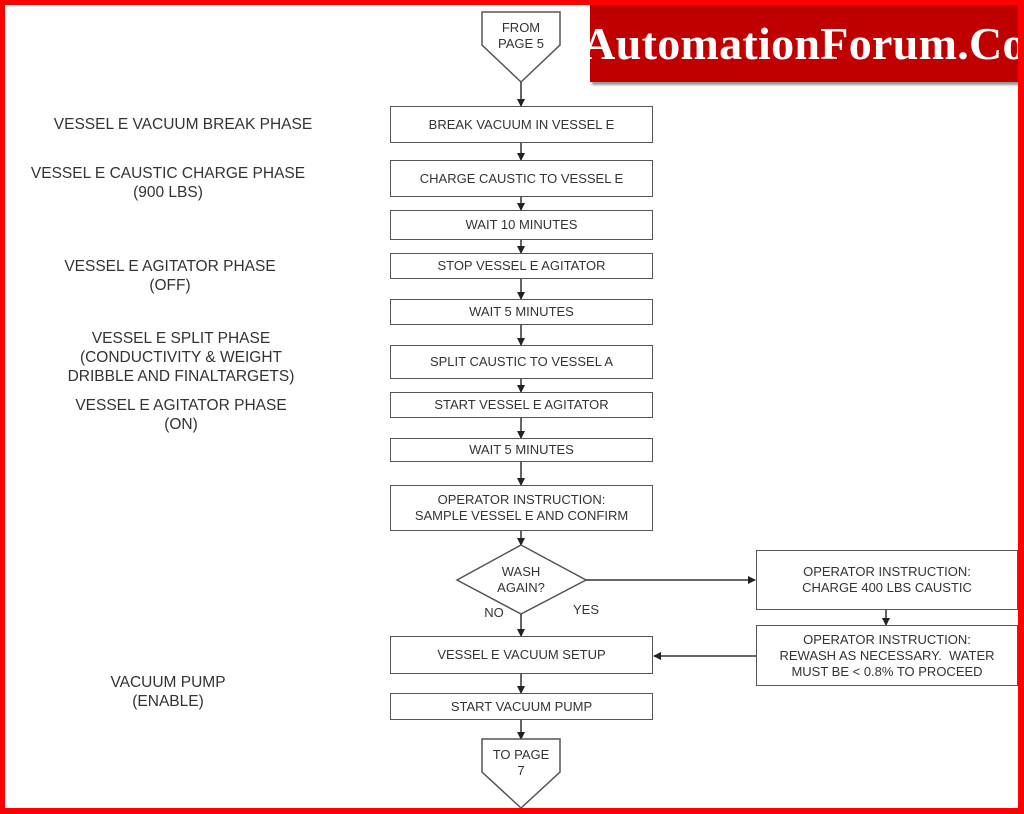 Image resolution: width=1024 pixels, height=814 pixels. Describe the element at coordinates (168, 173) in the screenshot. I see `phase-label-line: VESSEL E CAUSTIC CHARGE PHASE` at that location.